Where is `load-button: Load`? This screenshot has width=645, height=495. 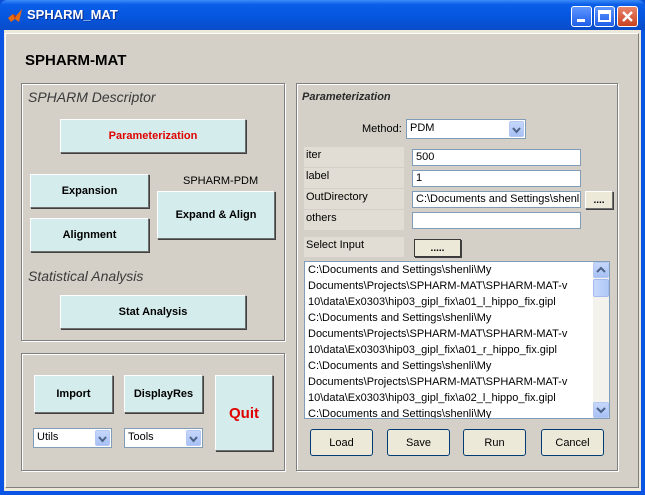
load-button: Load is located at coordinates (341, 442).